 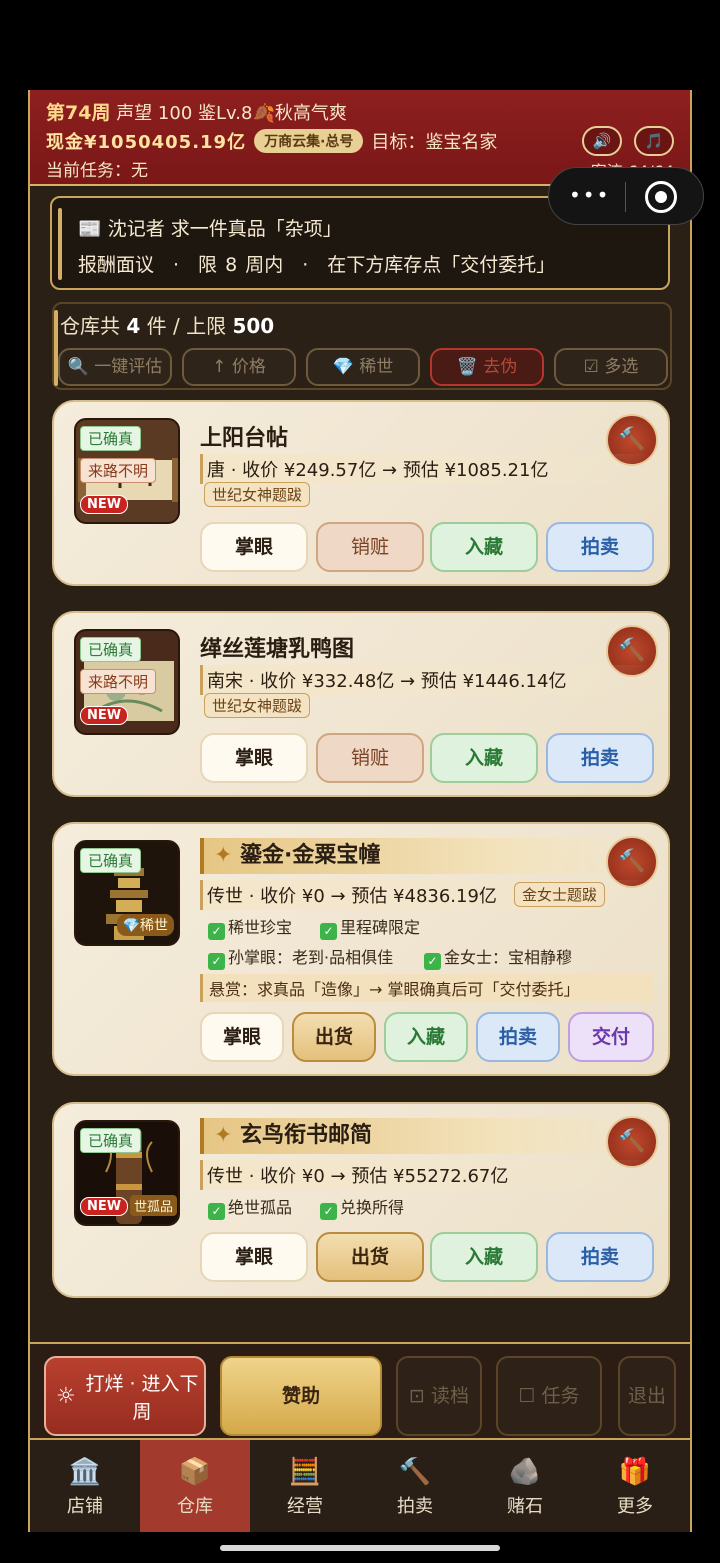 What do you see at coordinates (363, 367) in the screenshot?
I see `filter-rare-button: 💎 稀世` at bounding box center [363, 367].